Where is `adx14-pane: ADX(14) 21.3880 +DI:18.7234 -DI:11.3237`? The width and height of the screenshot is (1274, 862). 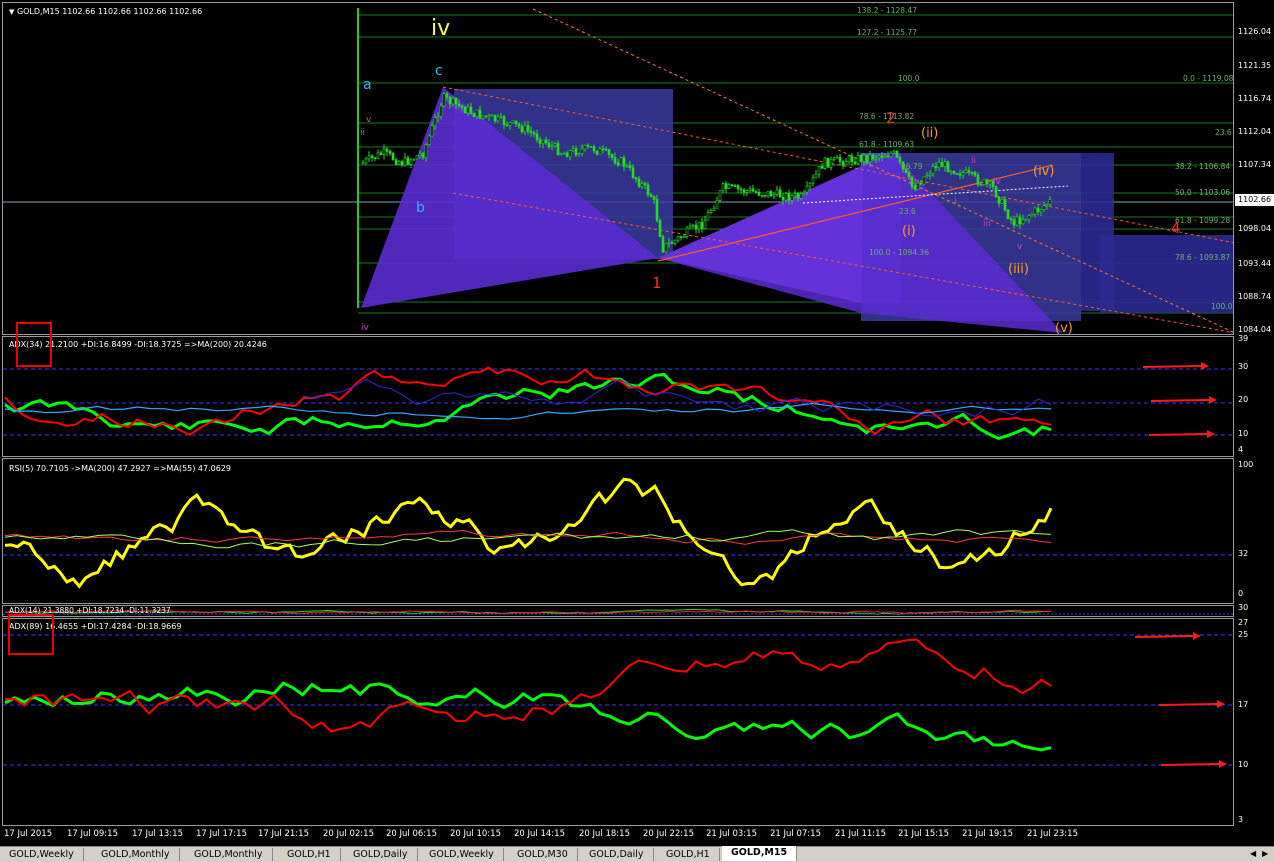 adx14-pane: ADX(14) 21.3880 +DI:18.7234 -DI:11.3237 is located at coordinates (618, 611).